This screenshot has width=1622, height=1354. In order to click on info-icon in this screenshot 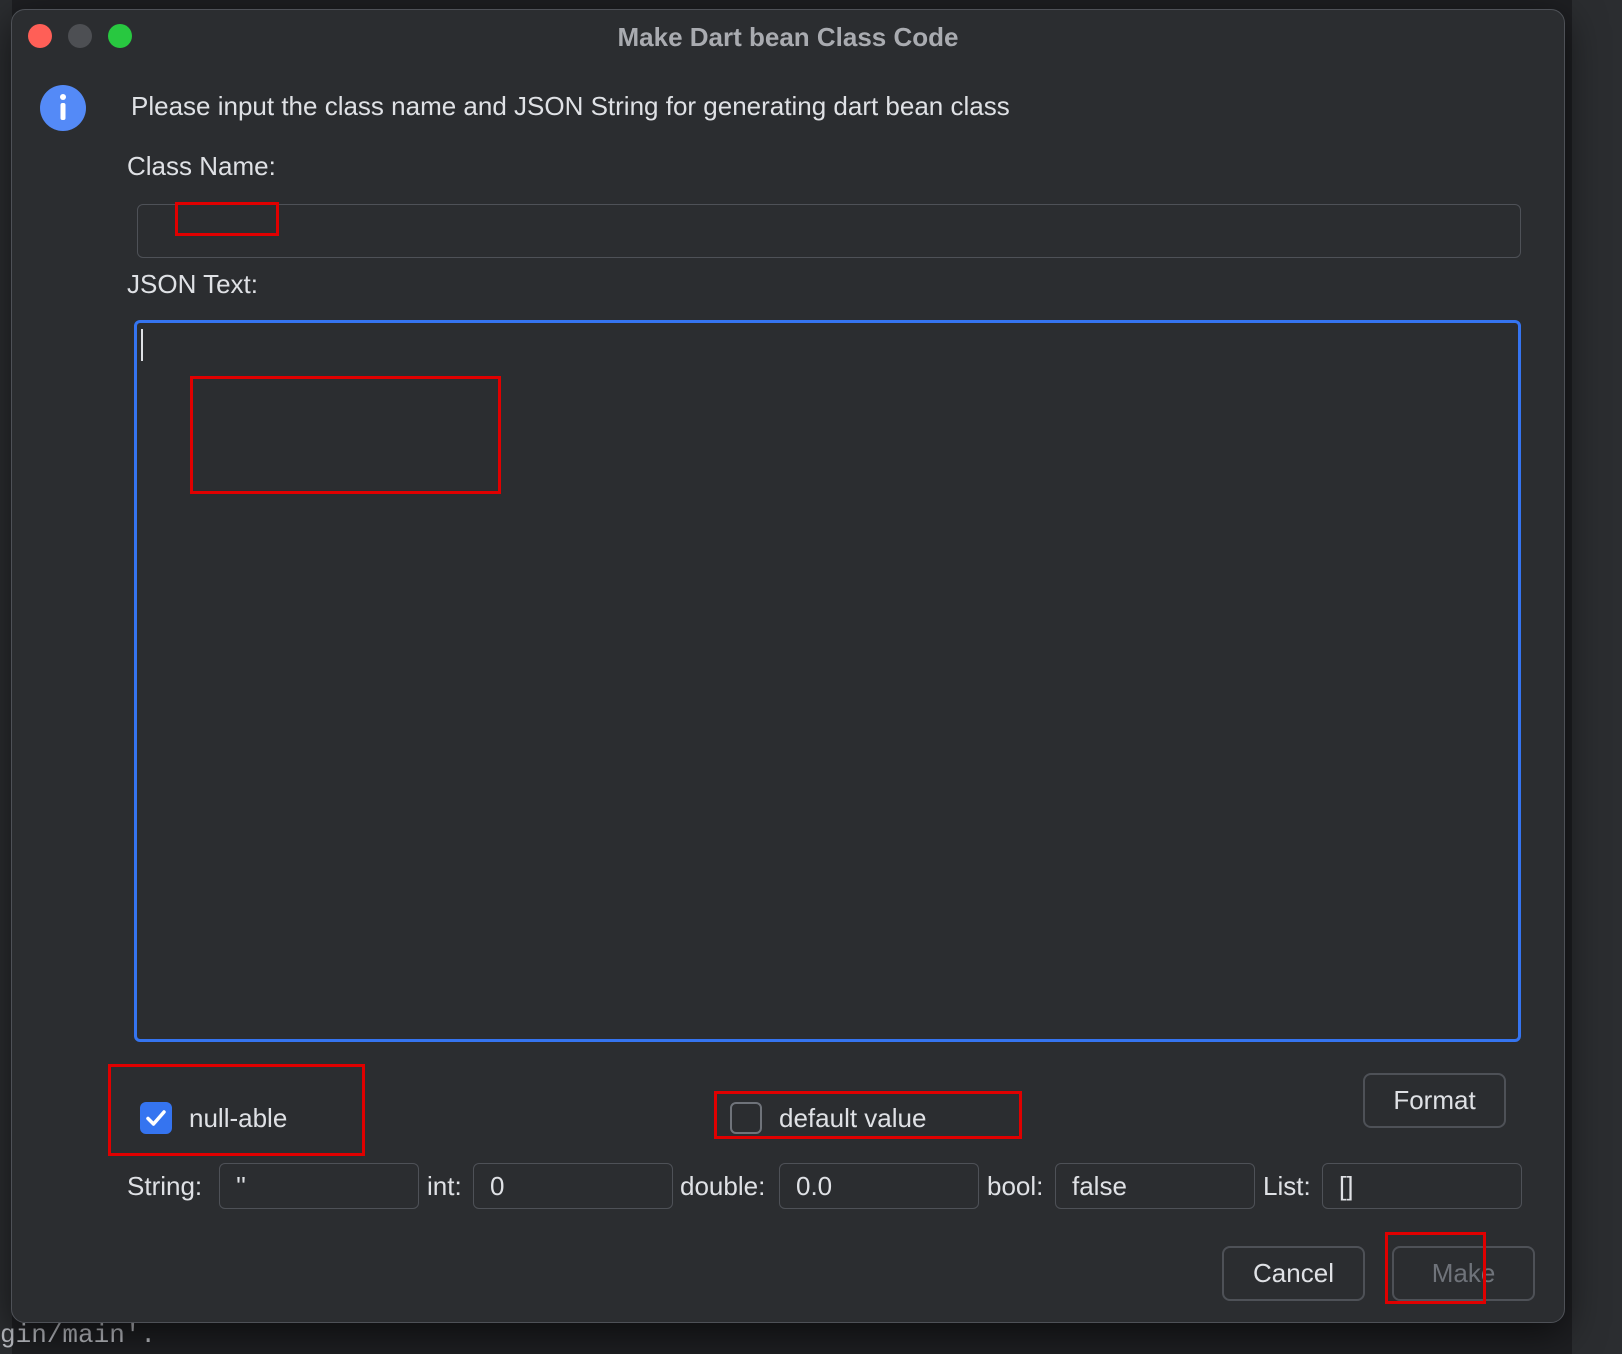, I will do `click(63, 108)`.